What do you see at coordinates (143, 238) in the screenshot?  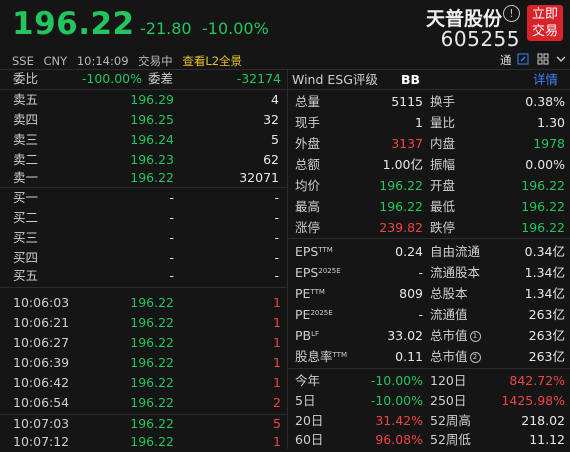 I see `bid-row: 买三 - -` at bounding box center [143, 238].